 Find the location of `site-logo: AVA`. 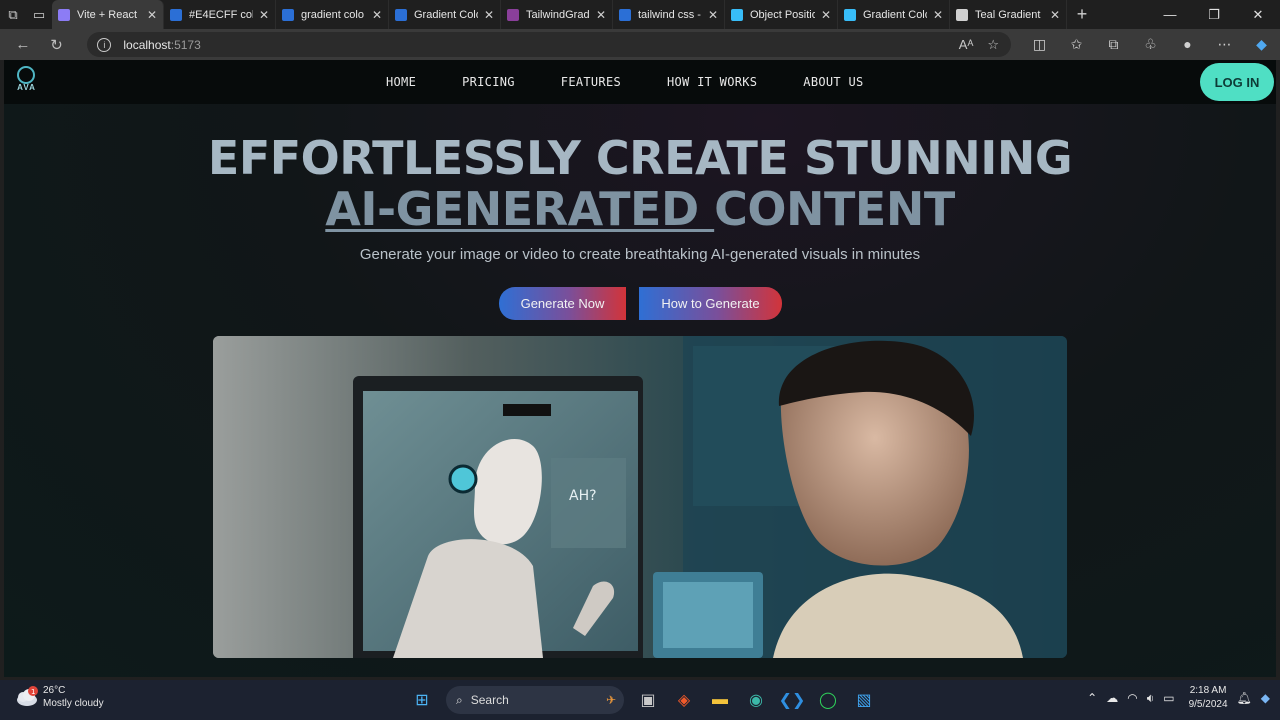

site-logo: AVA is located at coordinates (26, 80).